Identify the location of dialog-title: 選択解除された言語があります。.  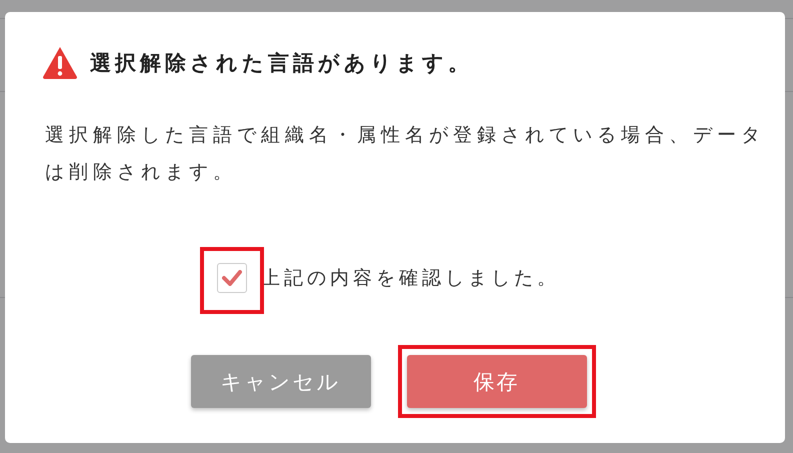
(281, 63).